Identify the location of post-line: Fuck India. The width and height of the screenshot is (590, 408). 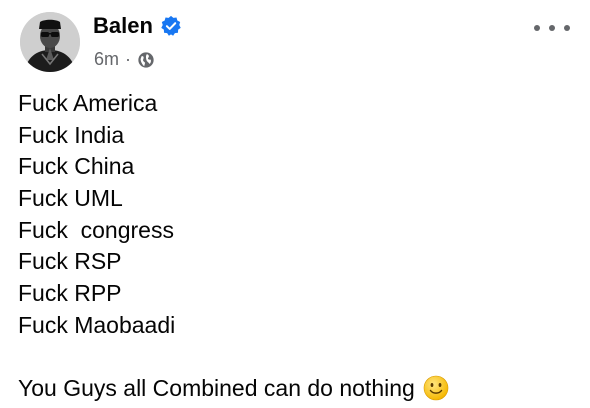
(71, 134).